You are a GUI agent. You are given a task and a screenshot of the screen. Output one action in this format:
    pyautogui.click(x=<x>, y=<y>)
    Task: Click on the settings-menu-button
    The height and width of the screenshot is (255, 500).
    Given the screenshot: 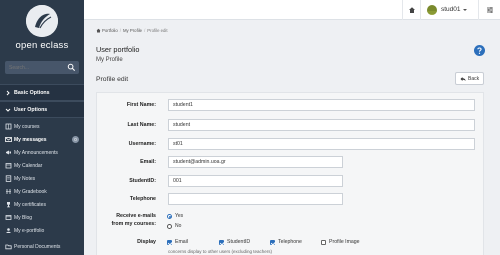 What is the action you would take?
    pyautogui.click(x=489, y=10)
    